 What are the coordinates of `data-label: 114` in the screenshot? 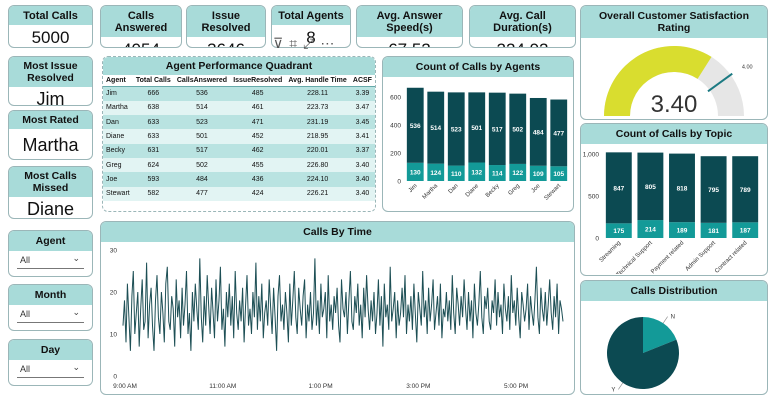 It's located at (497, 174).